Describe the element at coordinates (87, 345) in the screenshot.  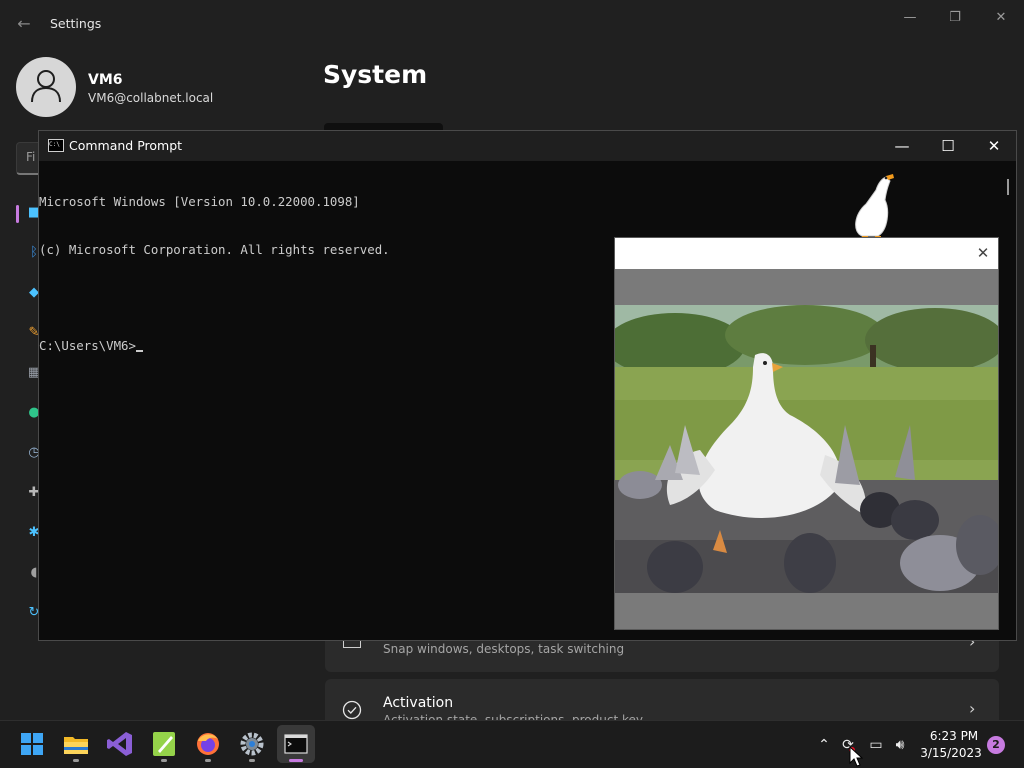
I see `prompt-text: C:\Users\VM6>` at that location.